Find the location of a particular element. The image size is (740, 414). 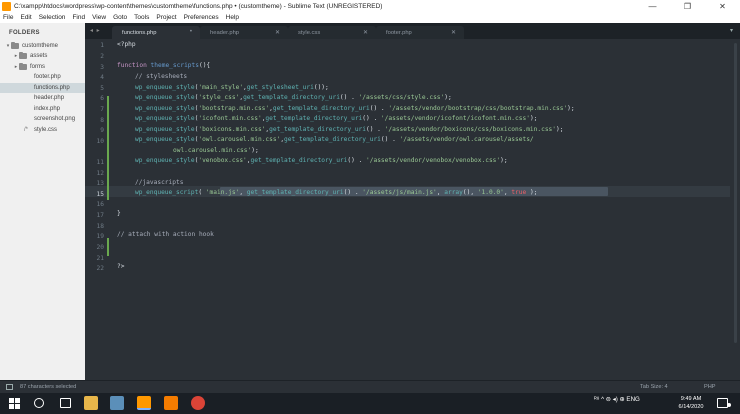

search-icon is located at coordinates (39, 403).